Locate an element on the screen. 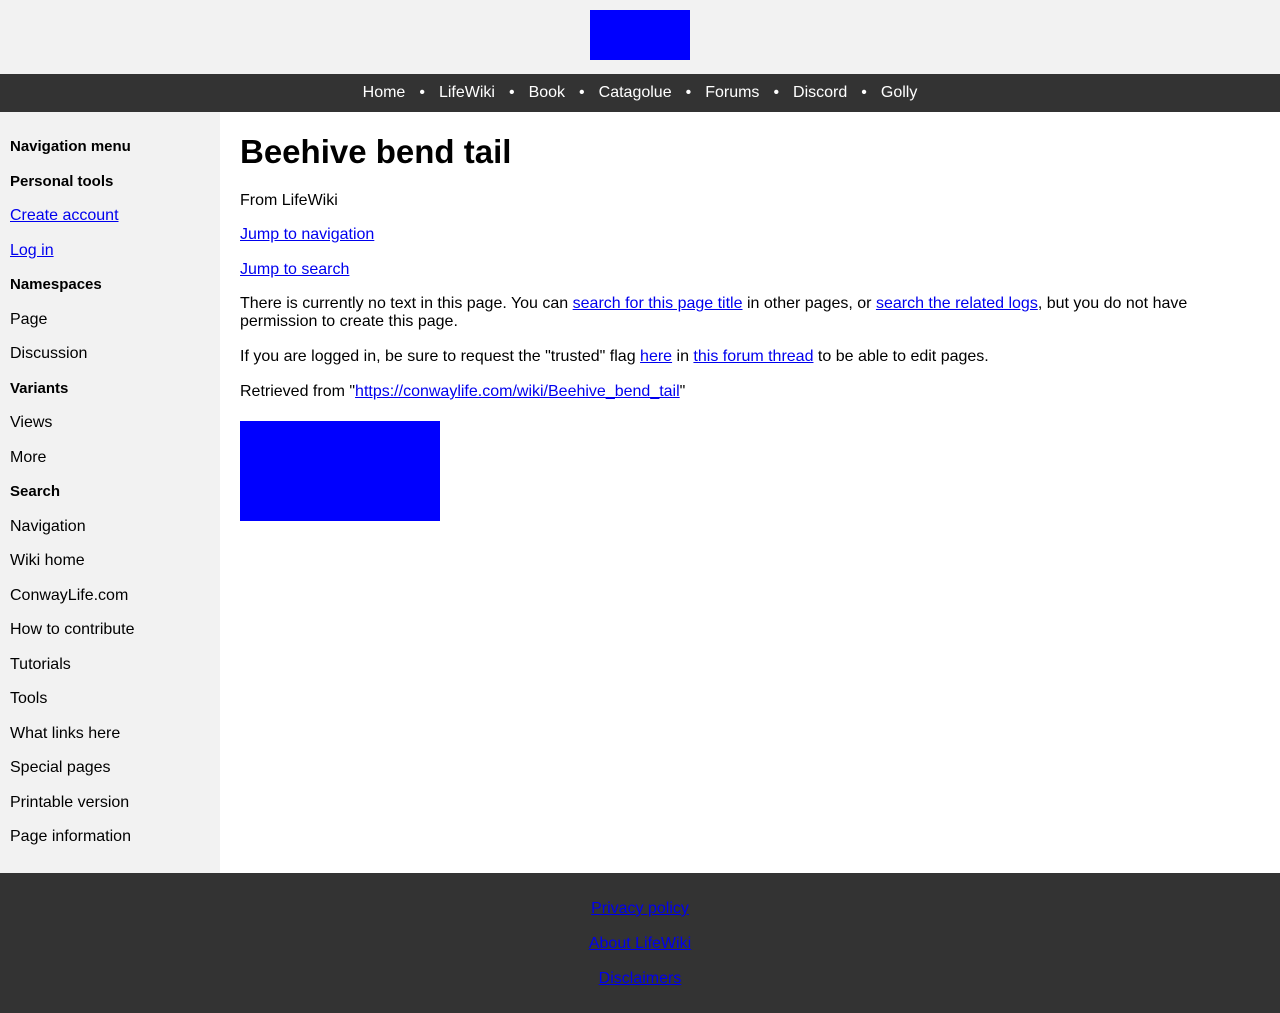 The height and width of the screenshot is (1013, 1280). nav-lifewiki-link: LifeWiki is located at coordinates (467, 93).